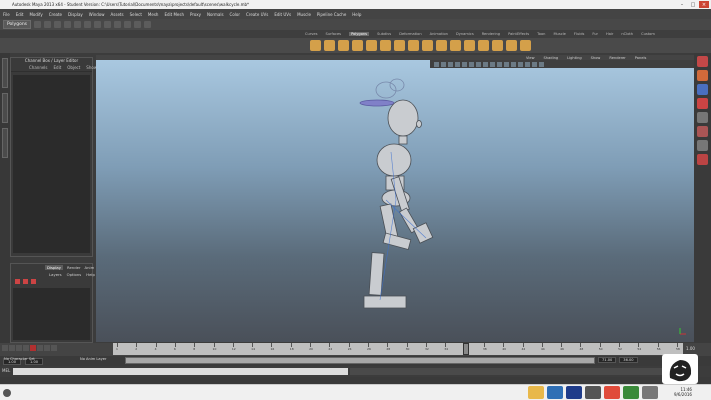  Describe the element at coordinates (117, 14) in the screenshot. I see `menu-assets: Assets` at that location.